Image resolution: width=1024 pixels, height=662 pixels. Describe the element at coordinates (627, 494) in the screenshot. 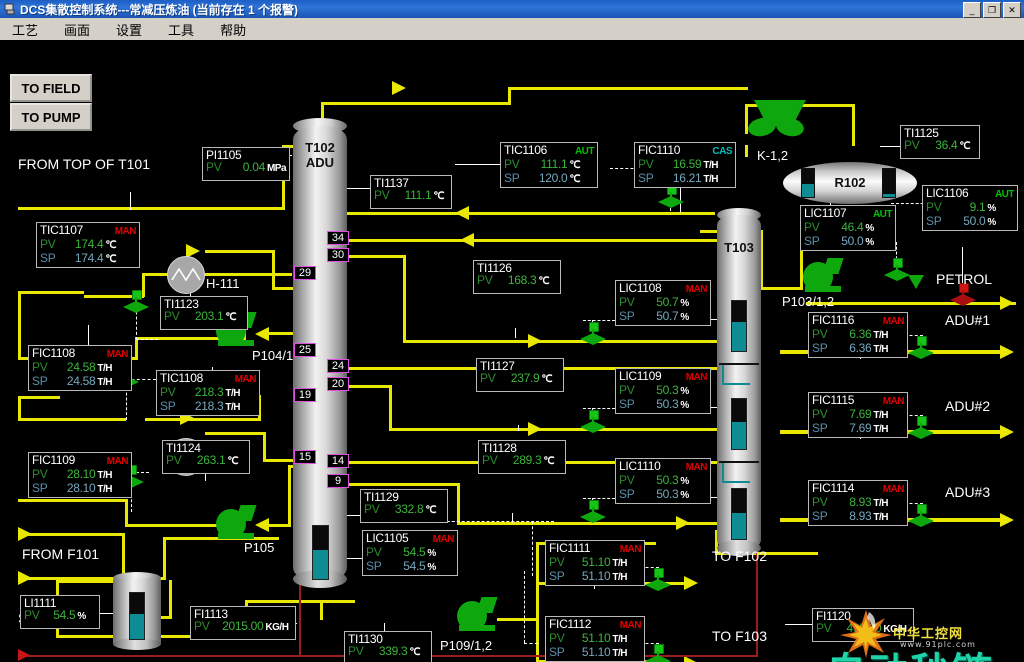

I see `lic1110-sp-label: SP` at that location.